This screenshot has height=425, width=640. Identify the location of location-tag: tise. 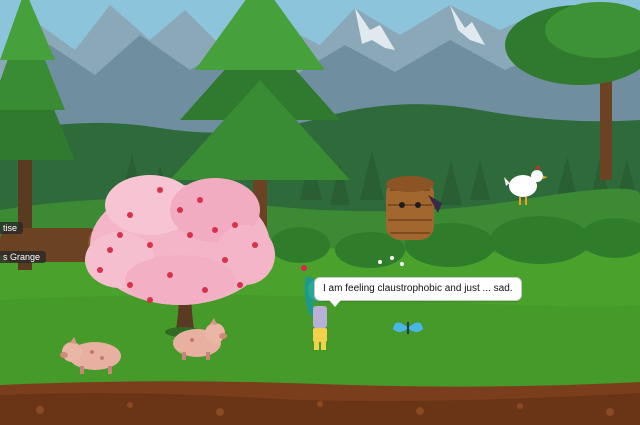
(12, 228).